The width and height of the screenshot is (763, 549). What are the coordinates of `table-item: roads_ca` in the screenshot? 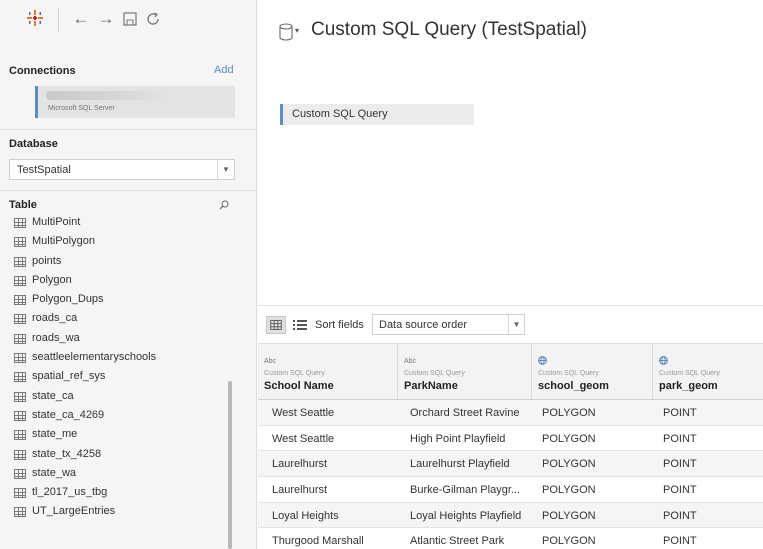 It's located at (119, 318).